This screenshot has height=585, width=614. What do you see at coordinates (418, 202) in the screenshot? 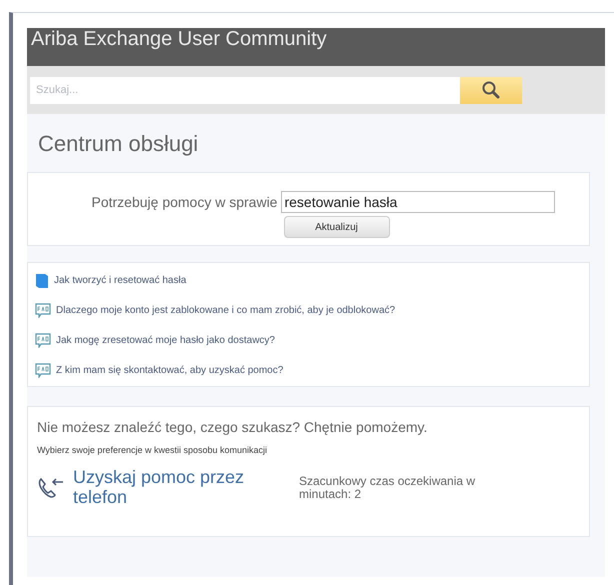
I see `help-topic-field: resetowanie hasła` at bounding box center [418, 202].